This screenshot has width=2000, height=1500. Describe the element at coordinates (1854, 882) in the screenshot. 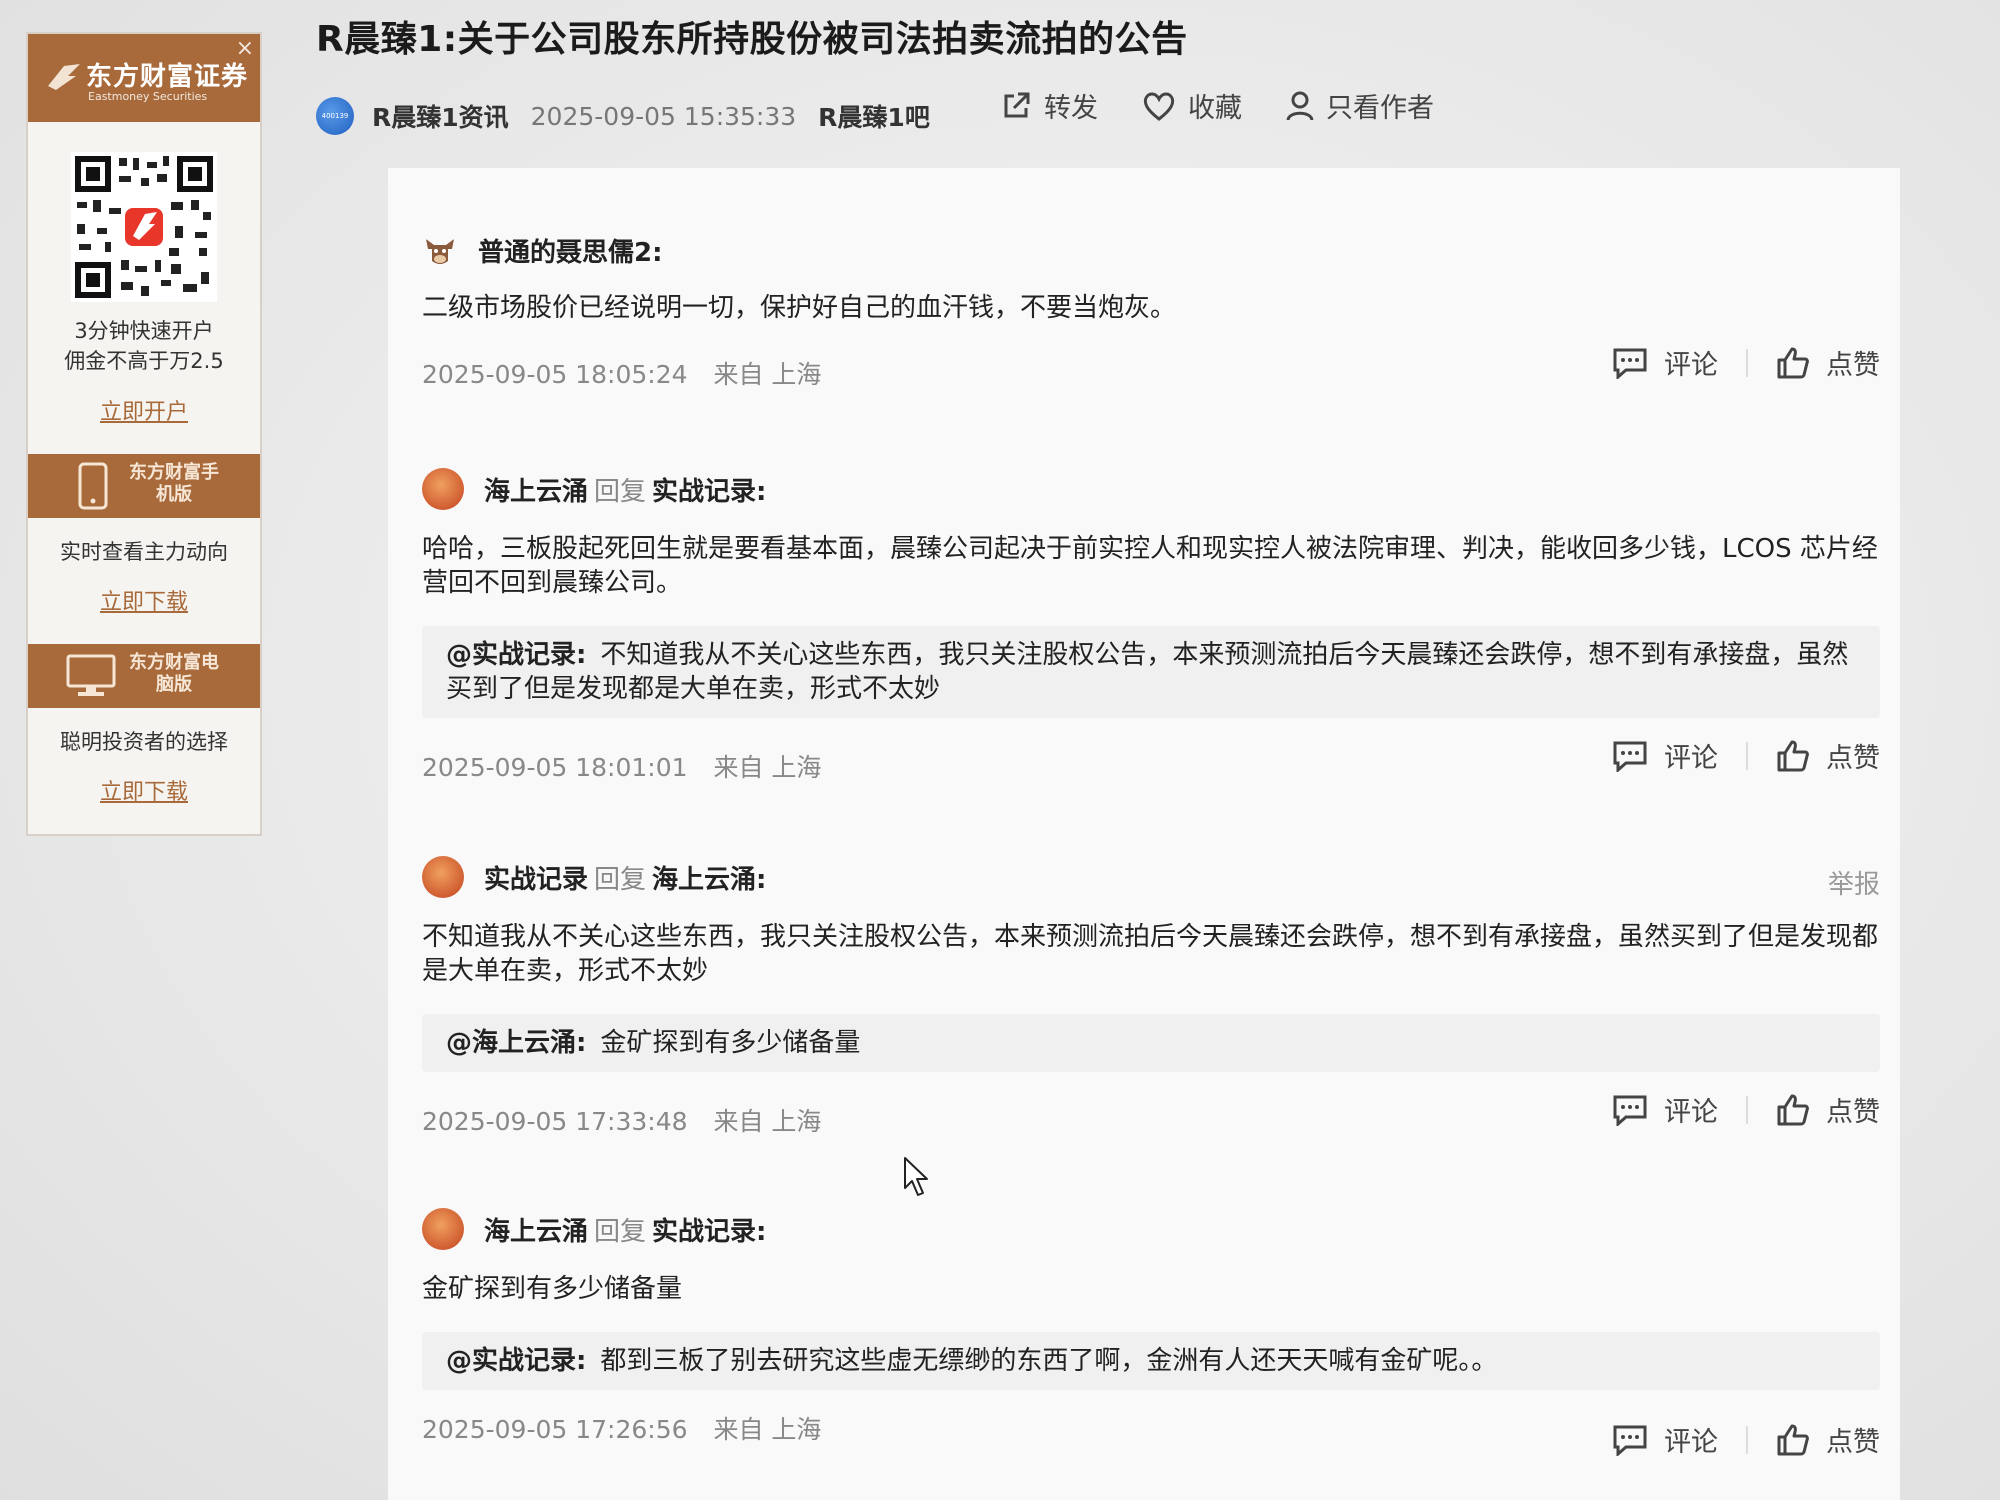

I see `report-link: 举报` at that location.